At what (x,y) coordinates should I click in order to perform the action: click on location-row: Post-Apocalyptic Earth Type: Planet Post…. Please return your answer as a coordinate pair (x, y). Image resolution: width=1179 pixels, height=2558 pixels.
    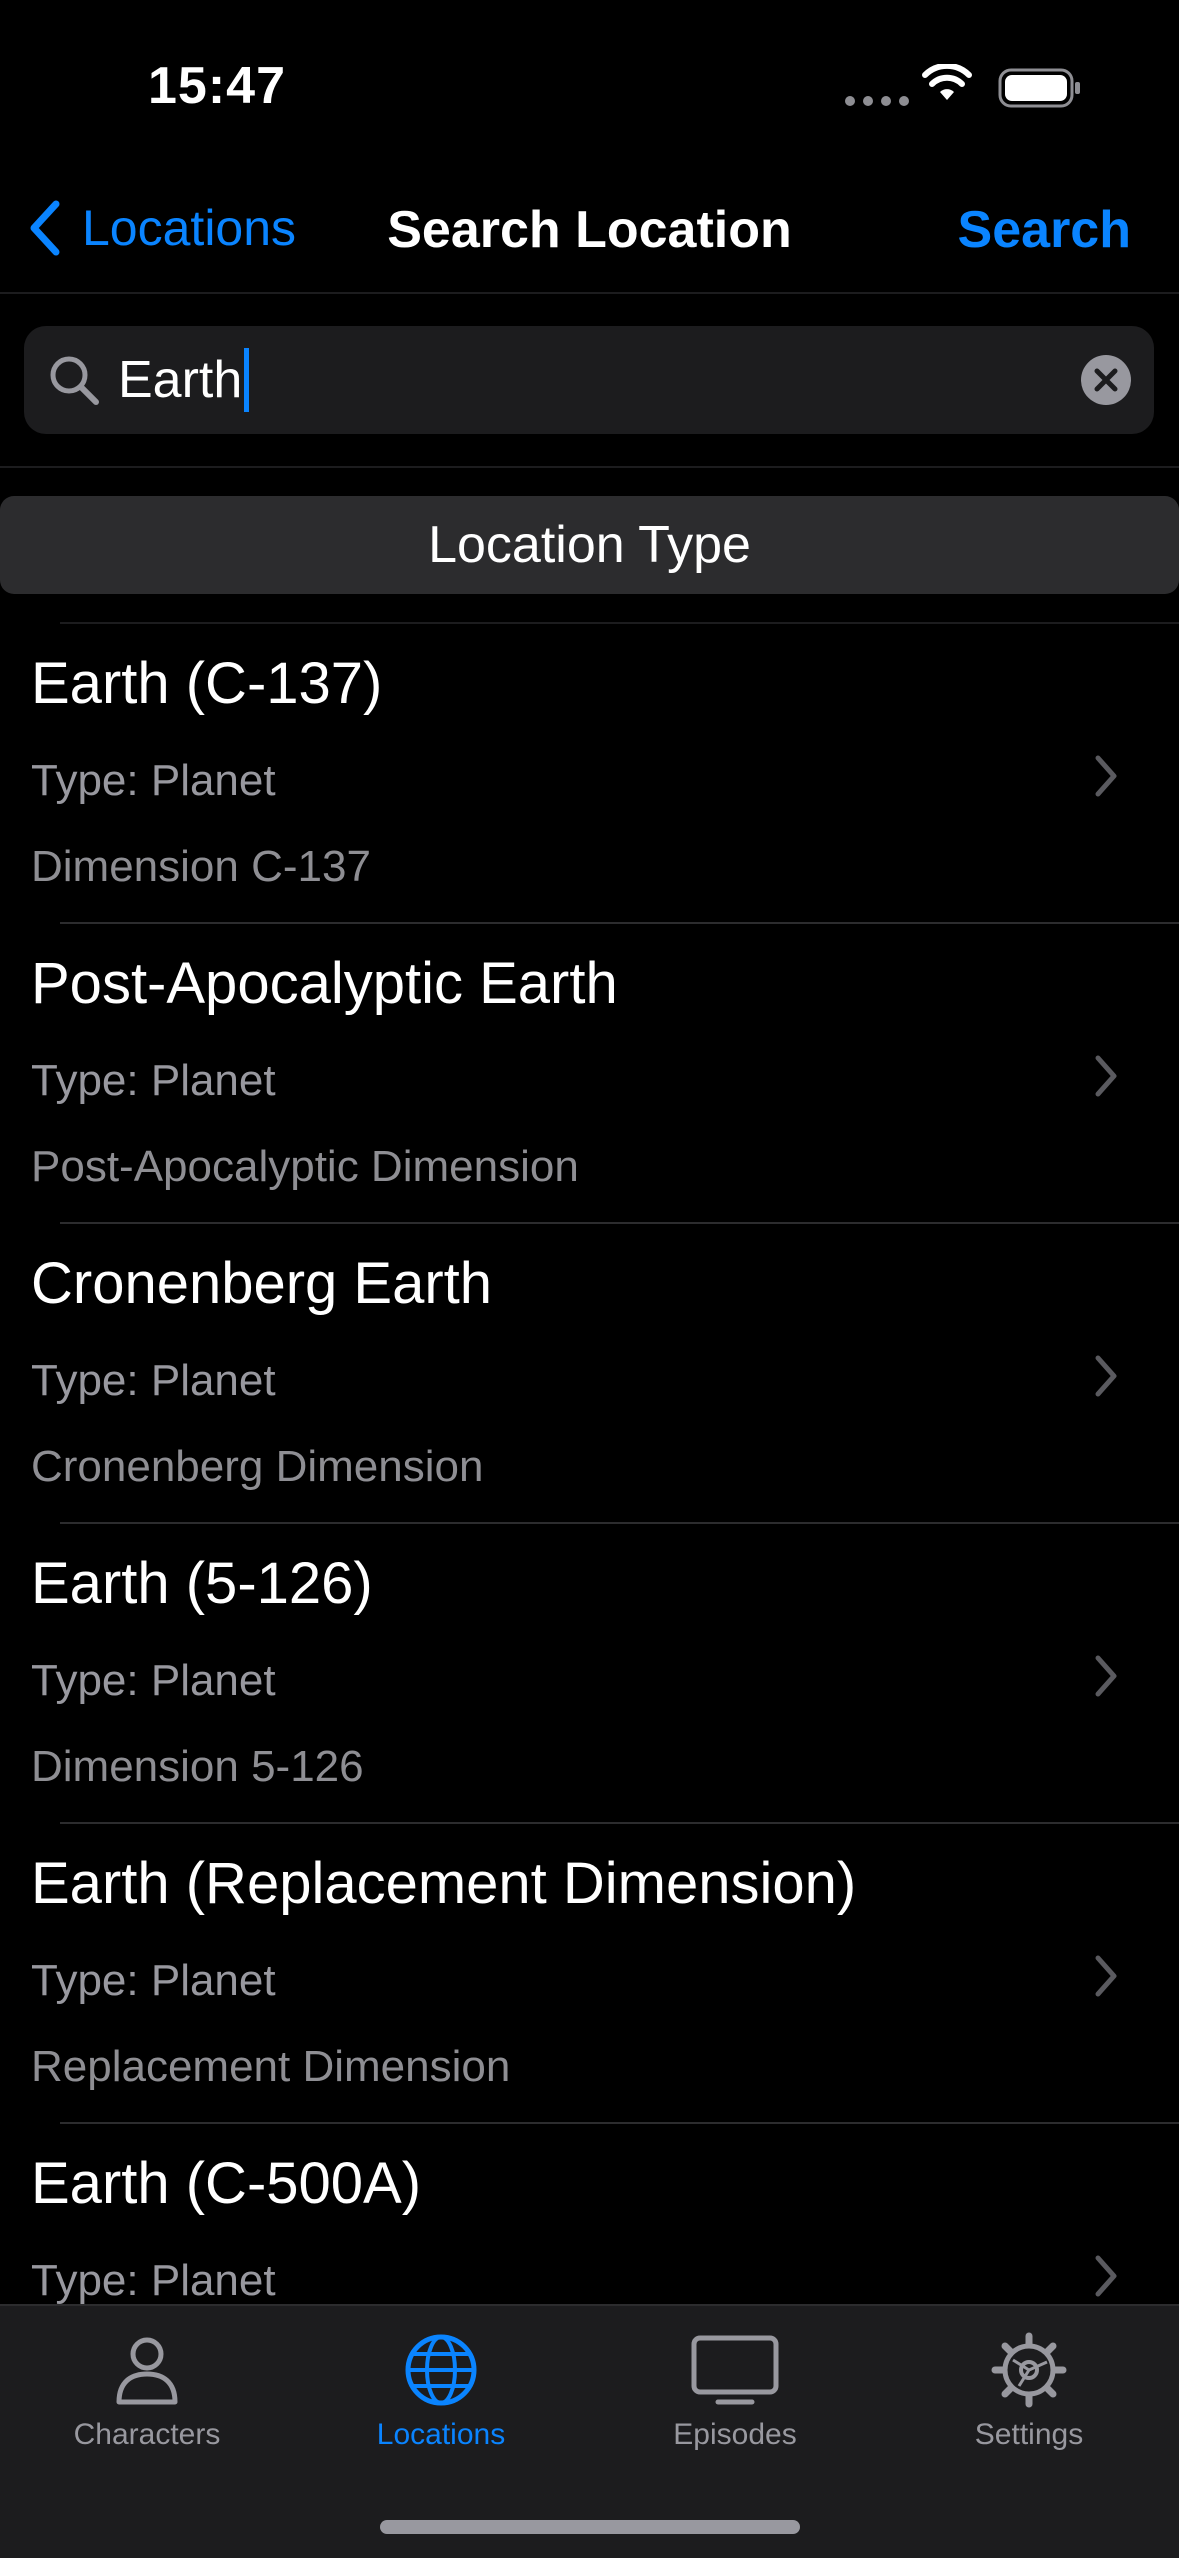
    Looking at the image, I should click on (589, 1074).